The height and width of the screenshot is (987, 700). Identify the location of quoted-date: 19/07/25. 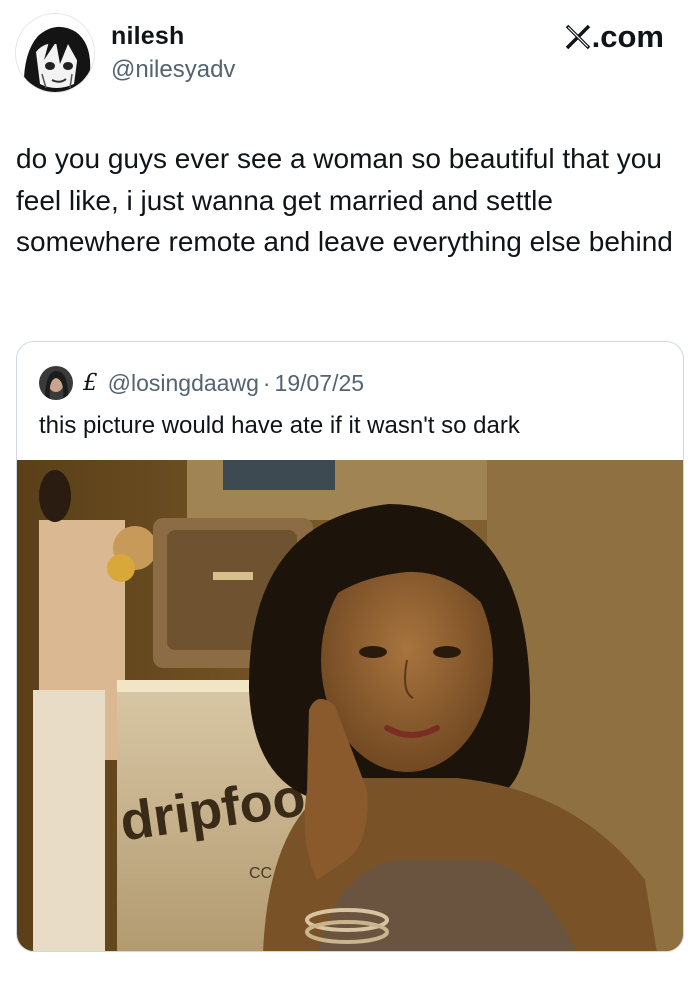
(320, 383).